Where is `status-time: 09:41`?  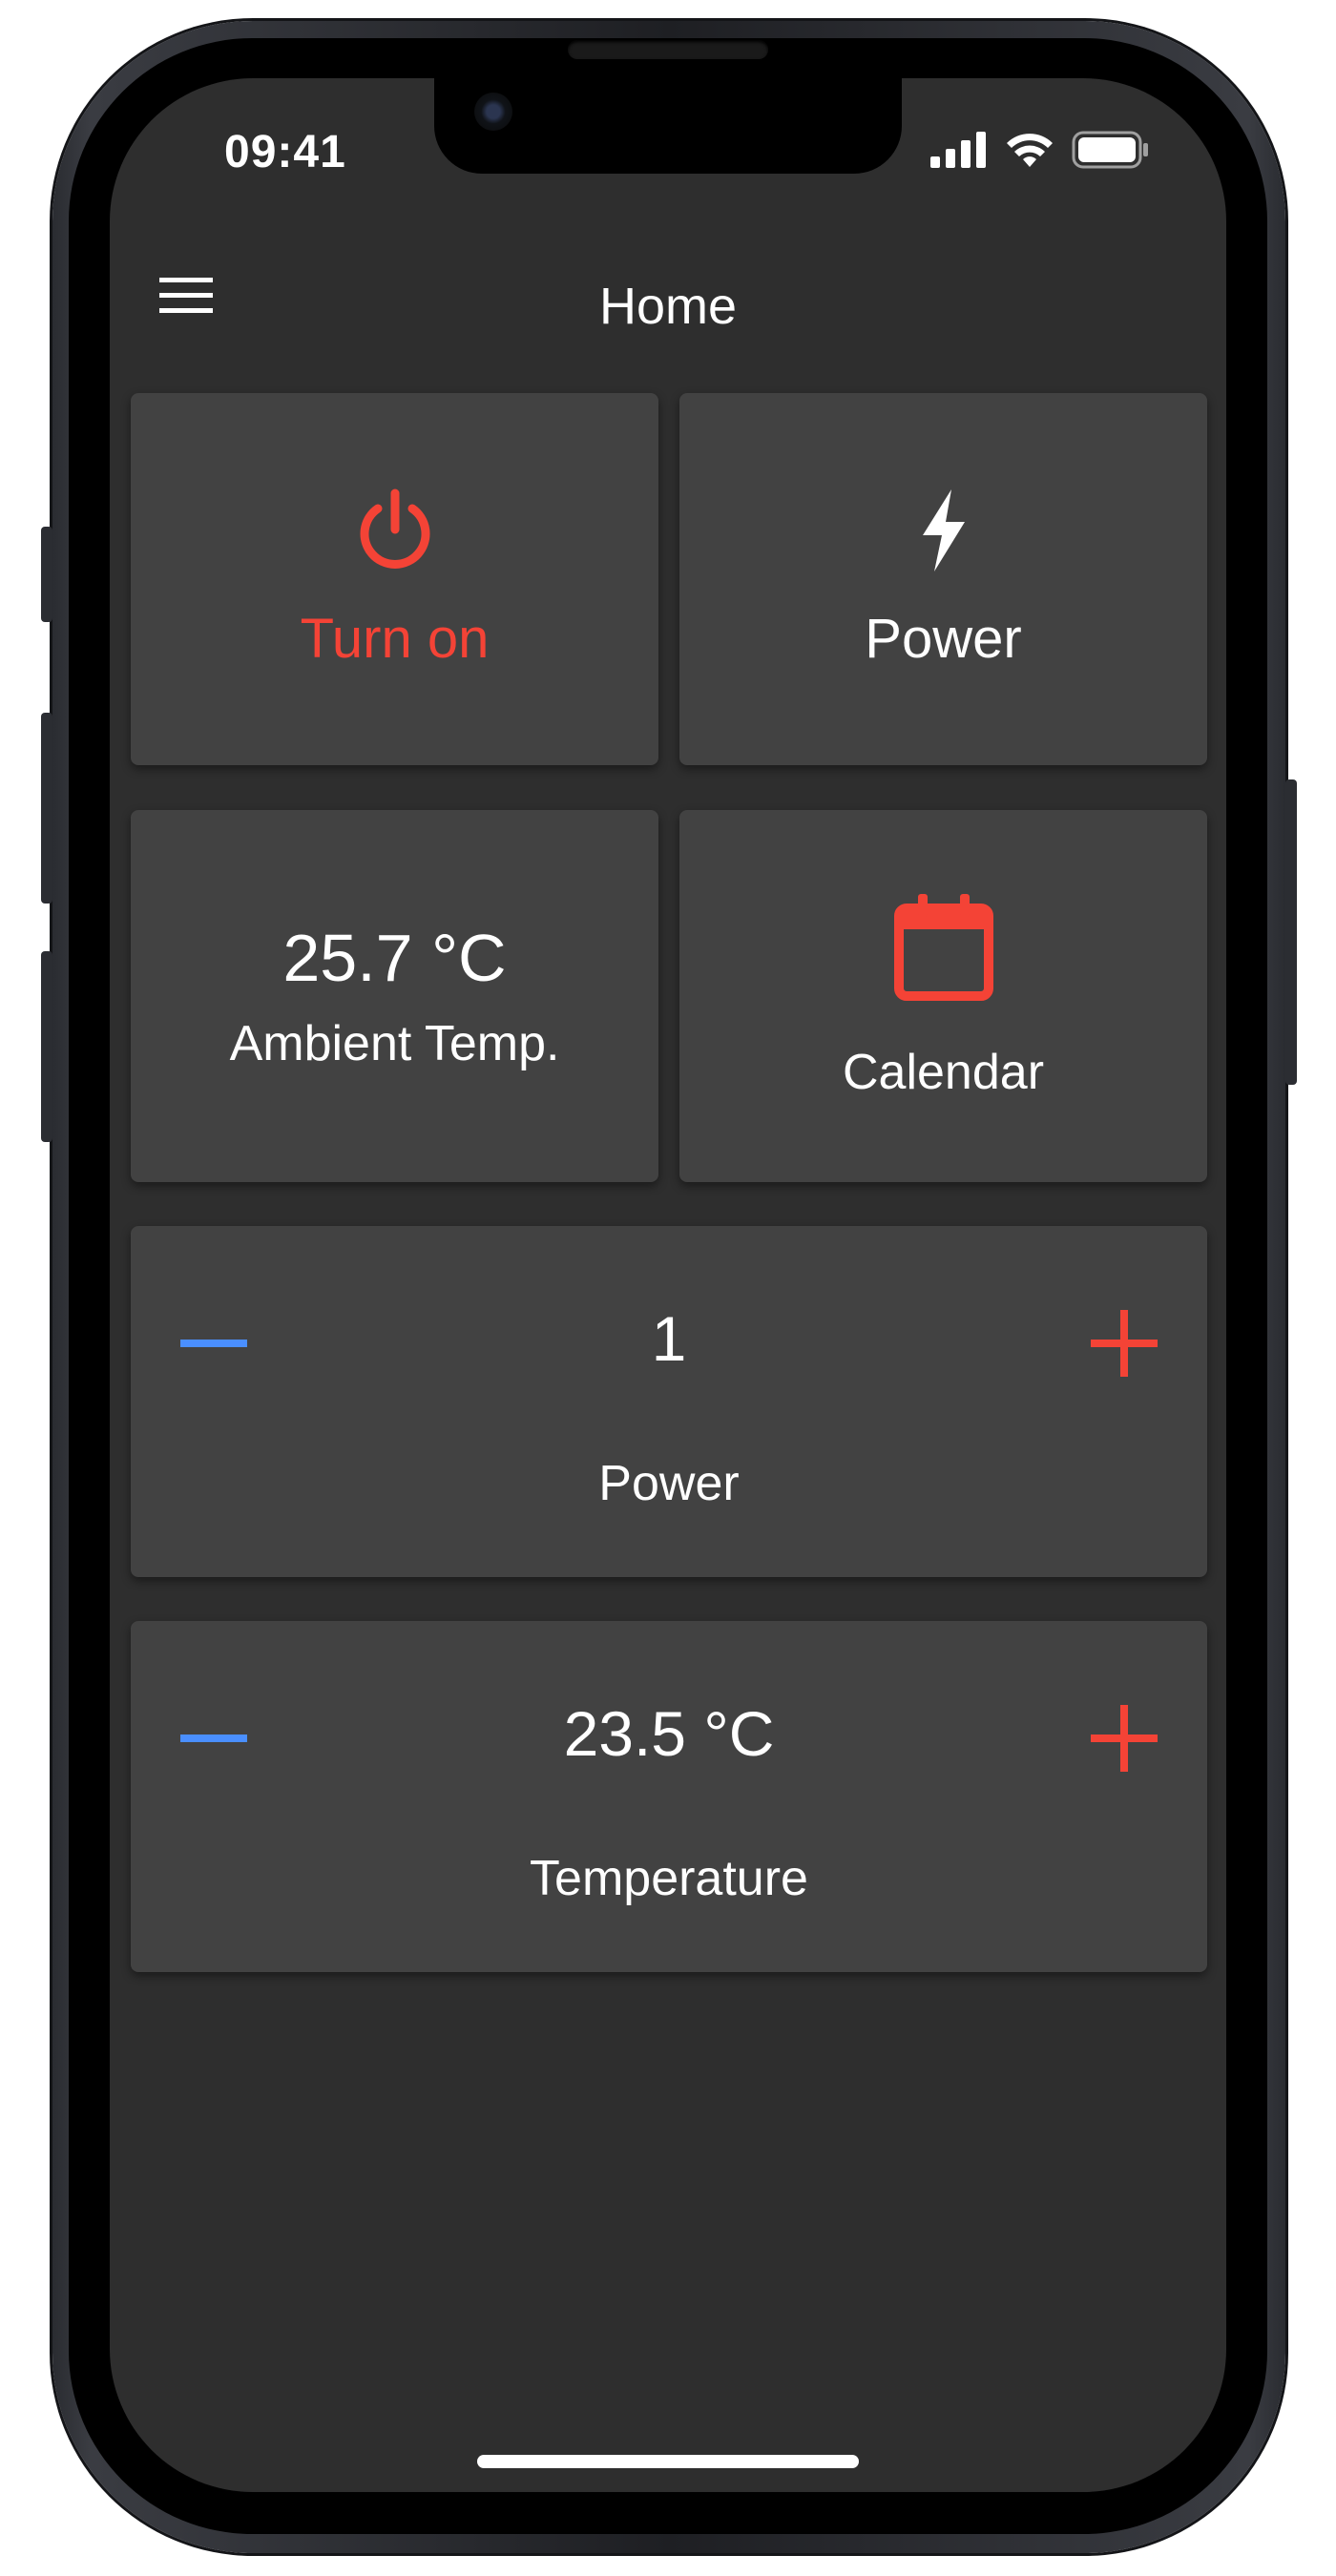
status-time: 09:41 is located at coordinates (285, 152).